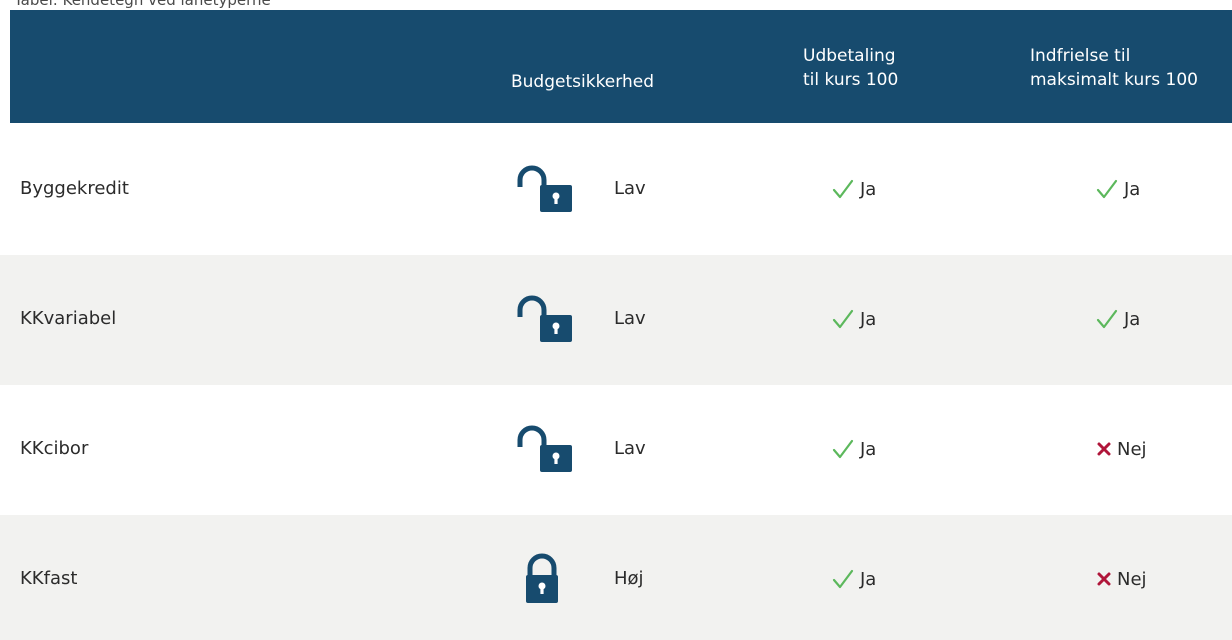 The image size is (1232, 640). Describe the element at coordinates (851, 68) in the screenshot. I see `header-udbetaling: Udbetaling til kurs 100` at that location.